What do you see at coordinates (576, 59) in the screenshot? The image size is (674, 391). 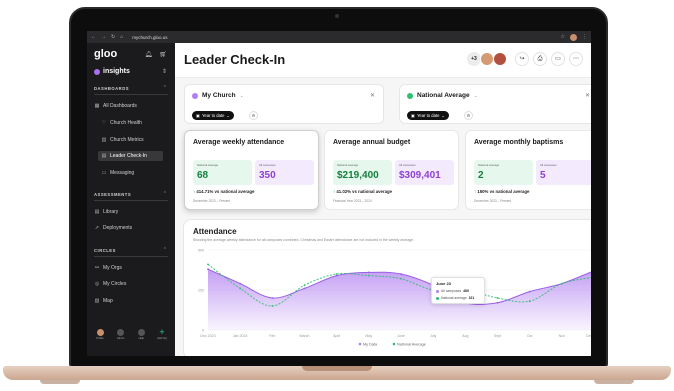 I see `more-button: ⋯` at bounding box center [576, 59].